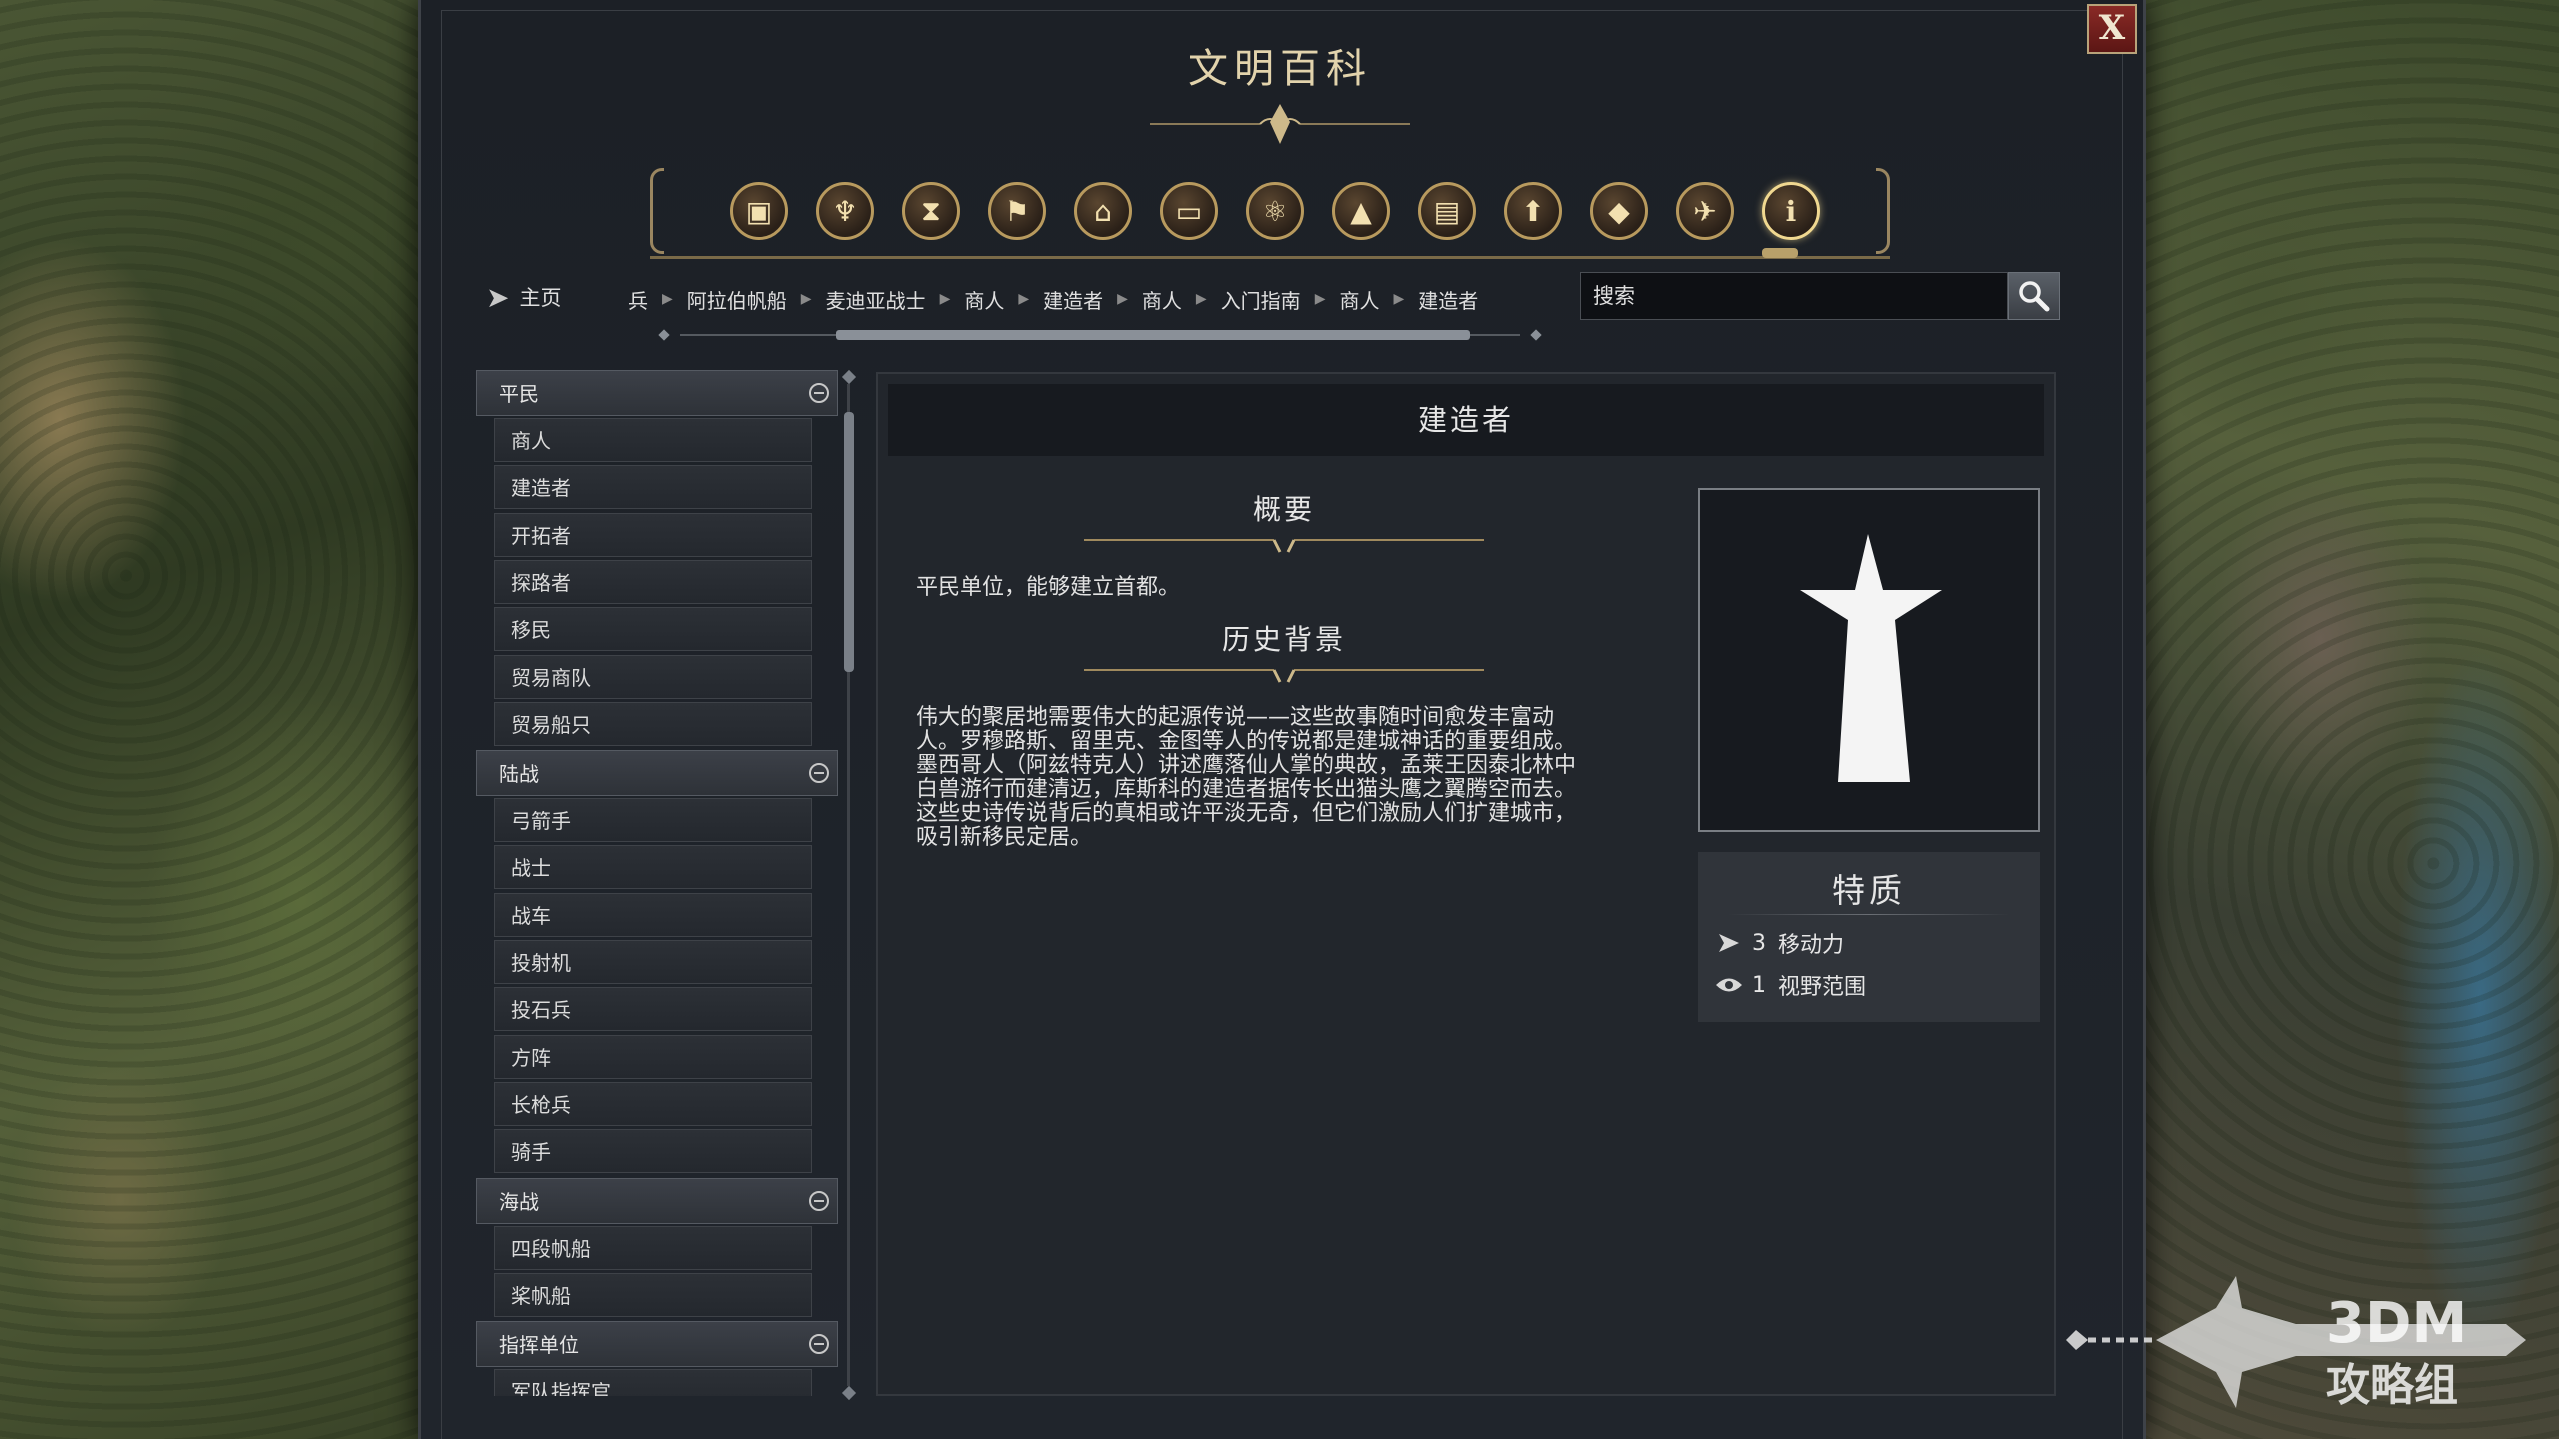 This screenshot has width=2559, height=1439. Describe the element at coordinates (1619, 211) in the screenshot. I see `category-diamond-button: ◆` at that location.